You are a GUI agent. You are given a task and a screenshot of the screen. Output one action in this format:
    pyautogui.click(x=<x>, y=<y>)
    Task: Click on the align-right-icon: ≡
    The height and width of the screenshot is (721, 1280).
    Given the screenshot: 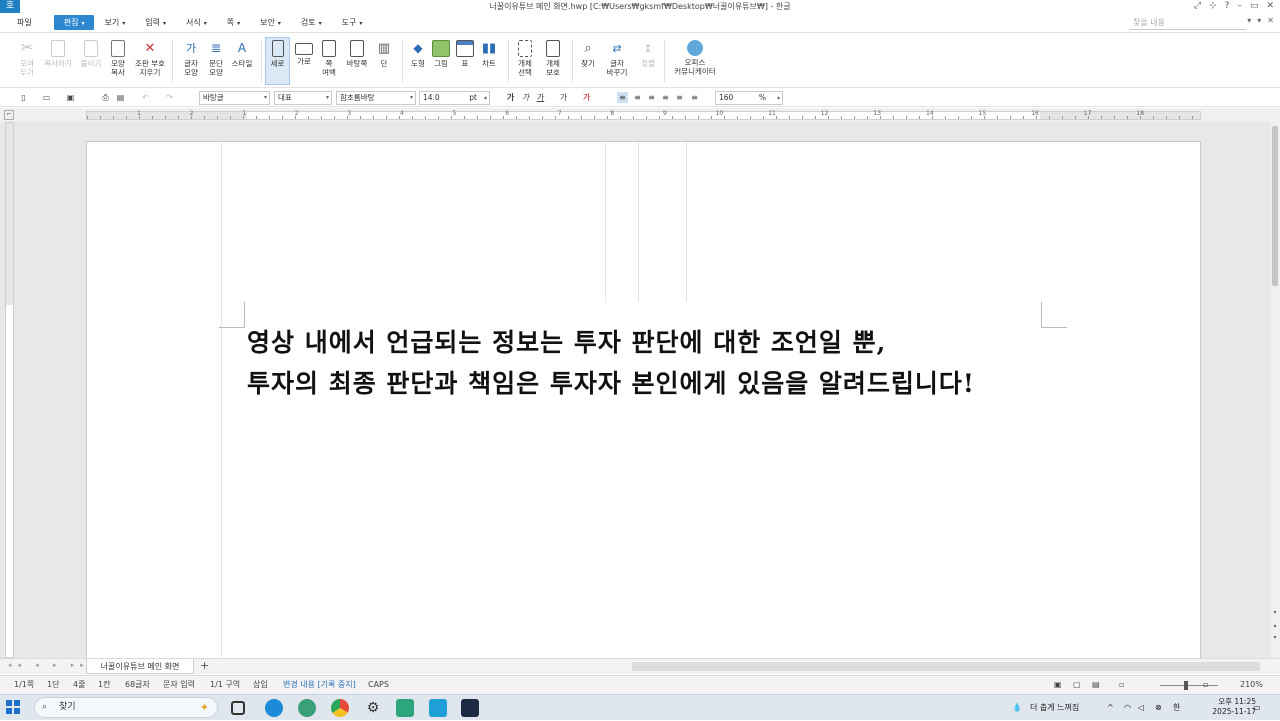 What is the action you would take?
    pyautogui.click(x=665, y=97)
    